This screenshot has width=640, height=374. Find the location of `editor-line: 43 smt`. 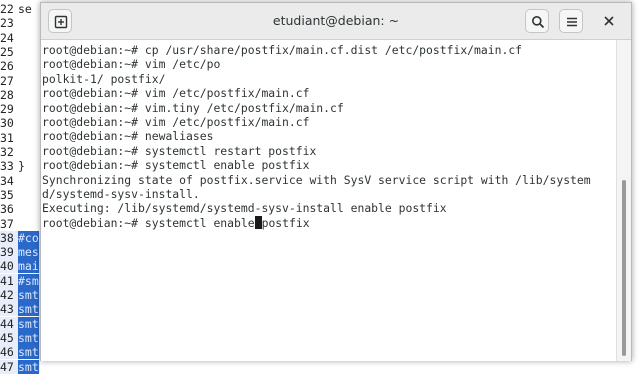

editor-line: 43 smt is located at coordinates (20, 309).